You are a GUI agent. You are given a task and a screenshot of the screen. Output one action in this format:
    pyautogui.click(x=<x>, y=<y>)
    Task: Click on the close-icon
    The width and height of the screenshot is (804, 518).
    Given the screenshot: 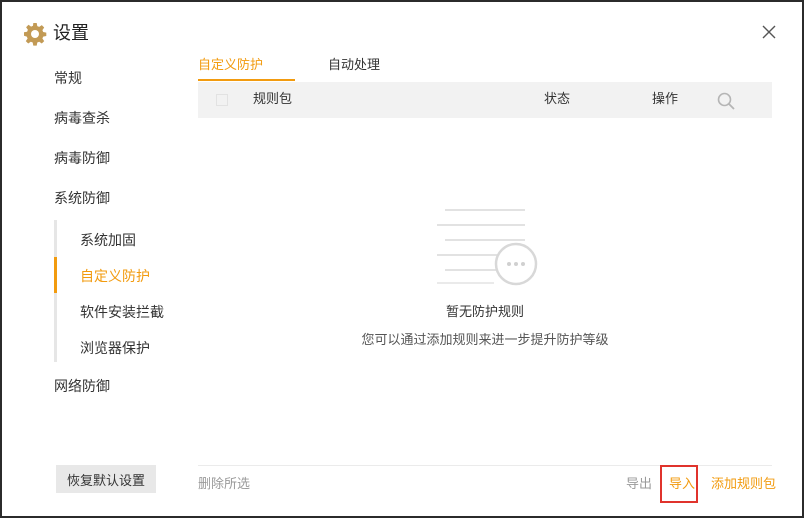 What is the action you would take?
    pyautogui.click(x=769, y=32)
    